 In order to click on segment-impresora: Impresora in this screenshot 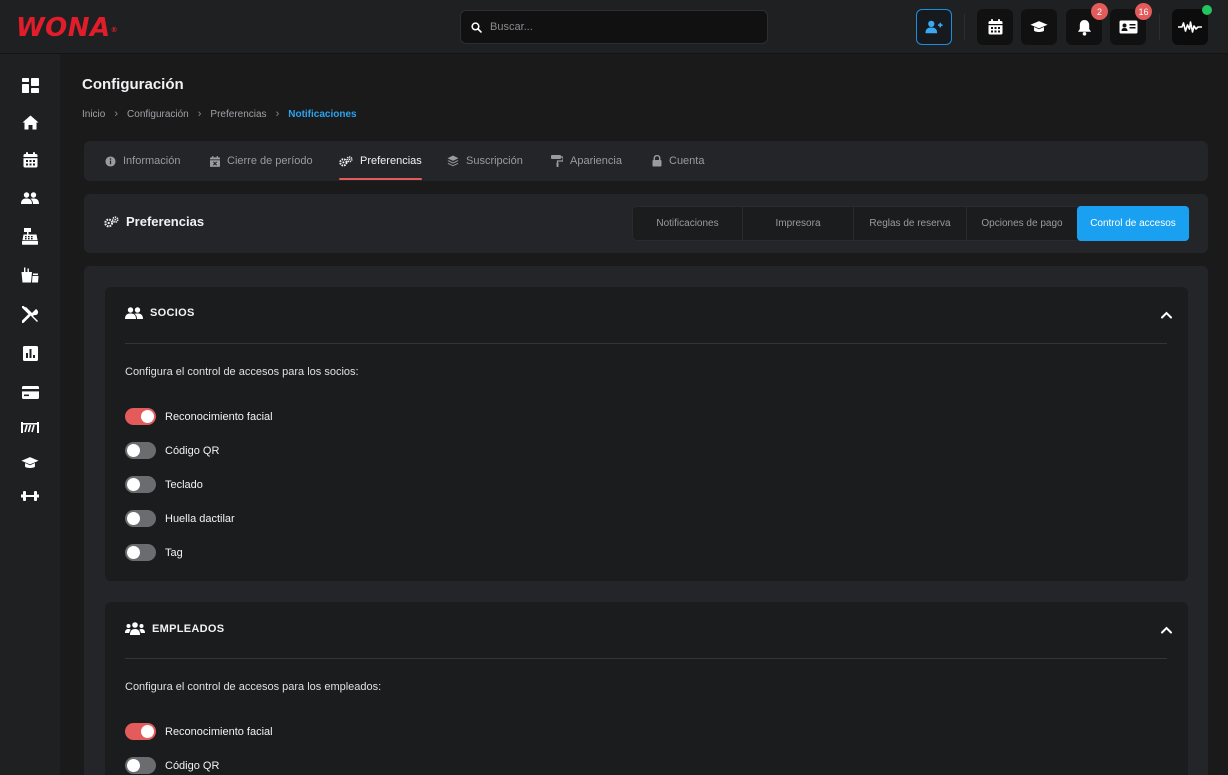, I will do `click(798, 223)`.